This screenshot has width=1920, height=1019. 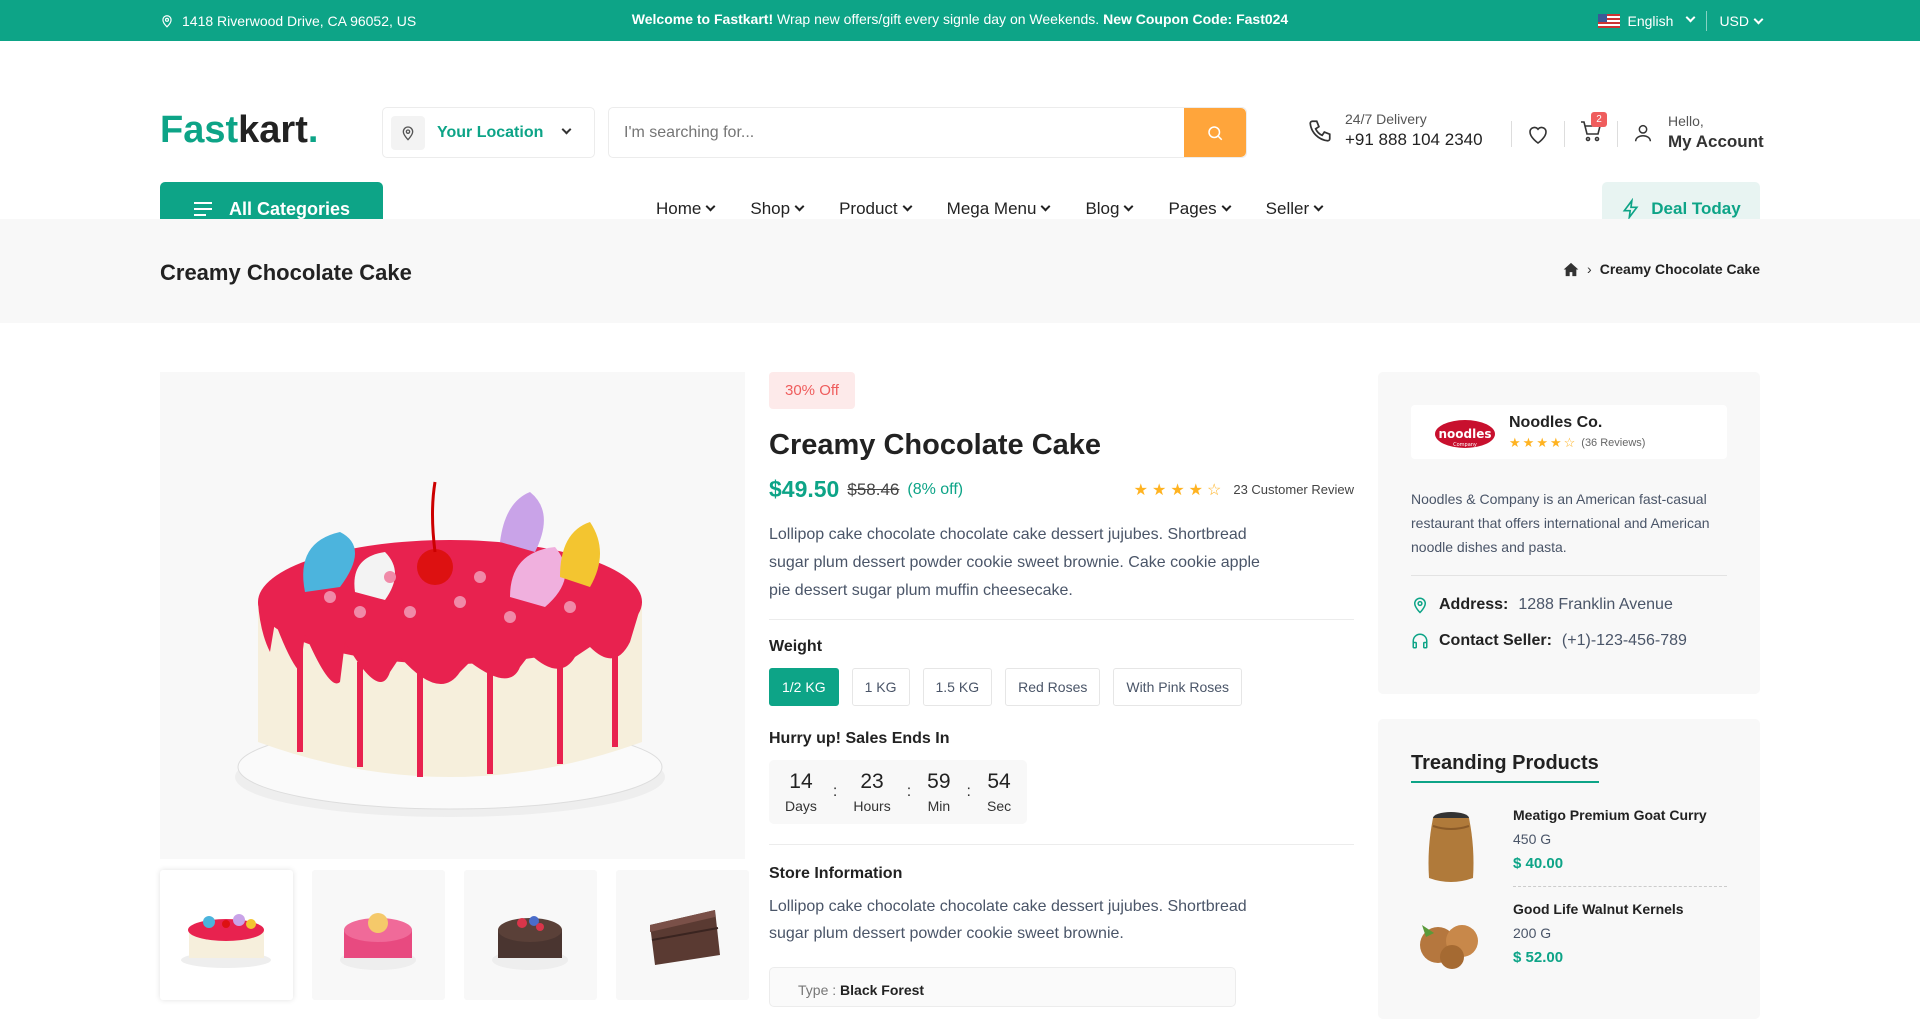 What do you see at coordinates (1505, 767) in the screenshot?
I see `trending-title: Treanding Products` at bounding box center [1505, 767].